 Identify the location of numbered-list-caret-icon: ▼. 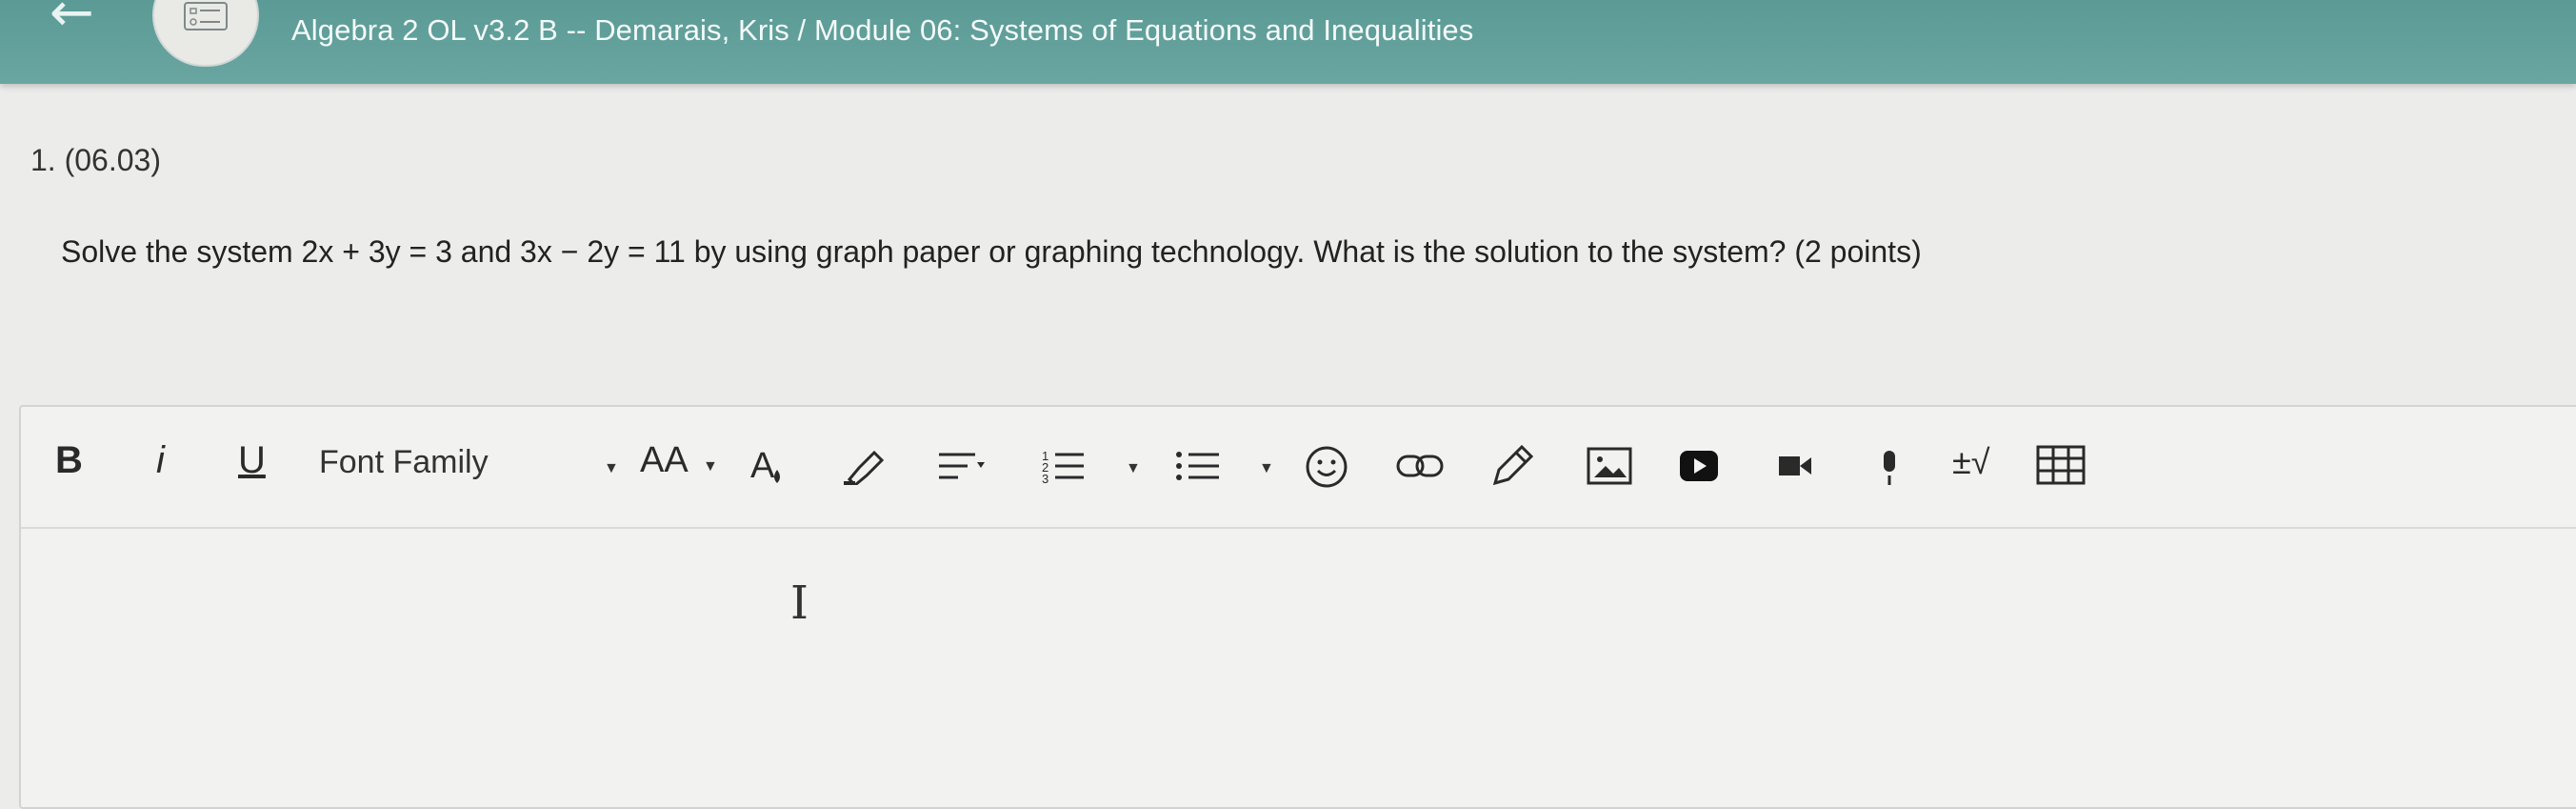
(1134, 468).